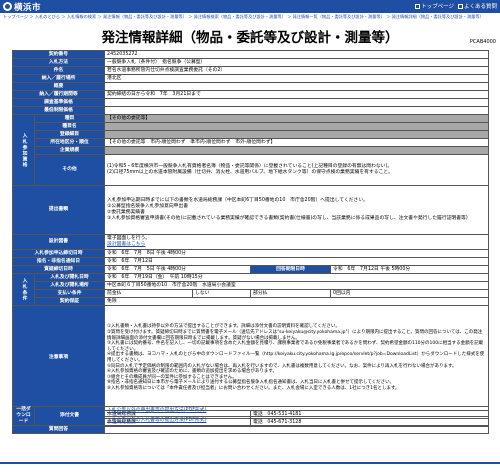 The width and height of the screenshot is (500, 472). I want to click on period-value: 契約締結の日から令和 7年 3月21日まで, so click(297, 94).